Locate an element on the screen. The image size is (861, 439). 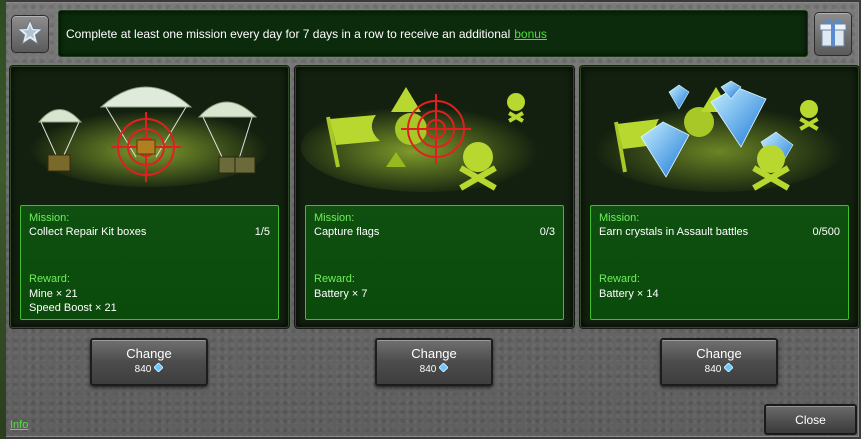
reward-item: Battery × 7 is located at coordinates (341, 294).